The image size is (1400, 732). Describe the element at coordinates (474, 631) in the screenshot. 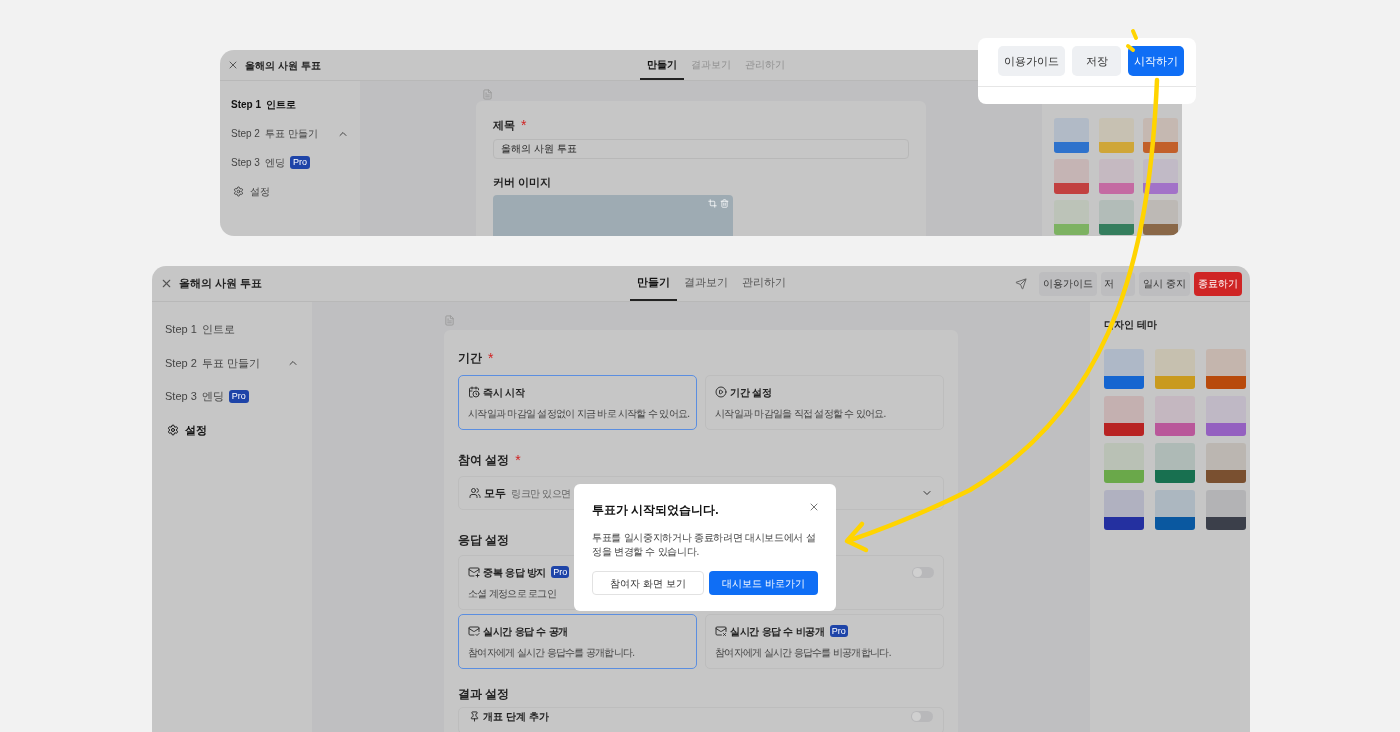

I see `envelope-check-icon` at that location.